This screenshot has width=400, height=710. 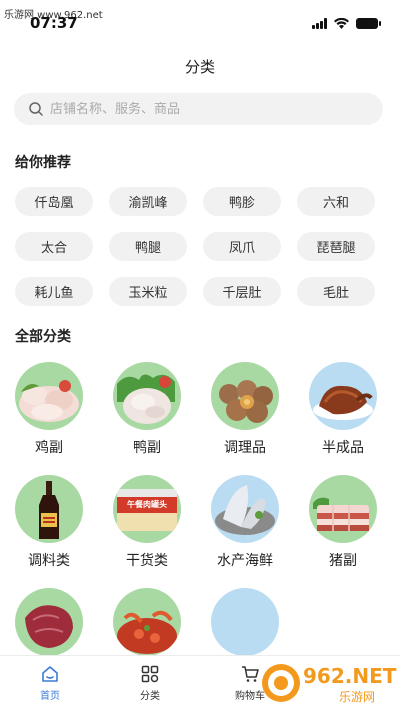 I want to click on category-label: 半成品, so click(x=343, y=448).